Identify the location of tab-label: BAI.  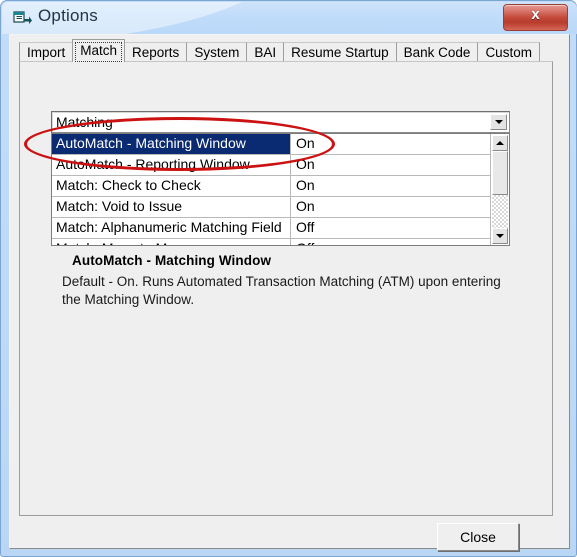
(265, 52).